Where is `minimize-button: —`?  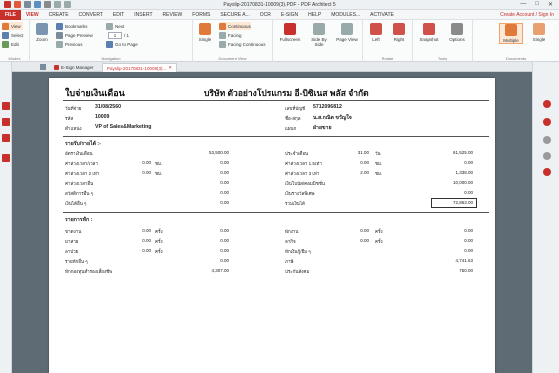
minimize-button: — is located at coordinates (523, 4).